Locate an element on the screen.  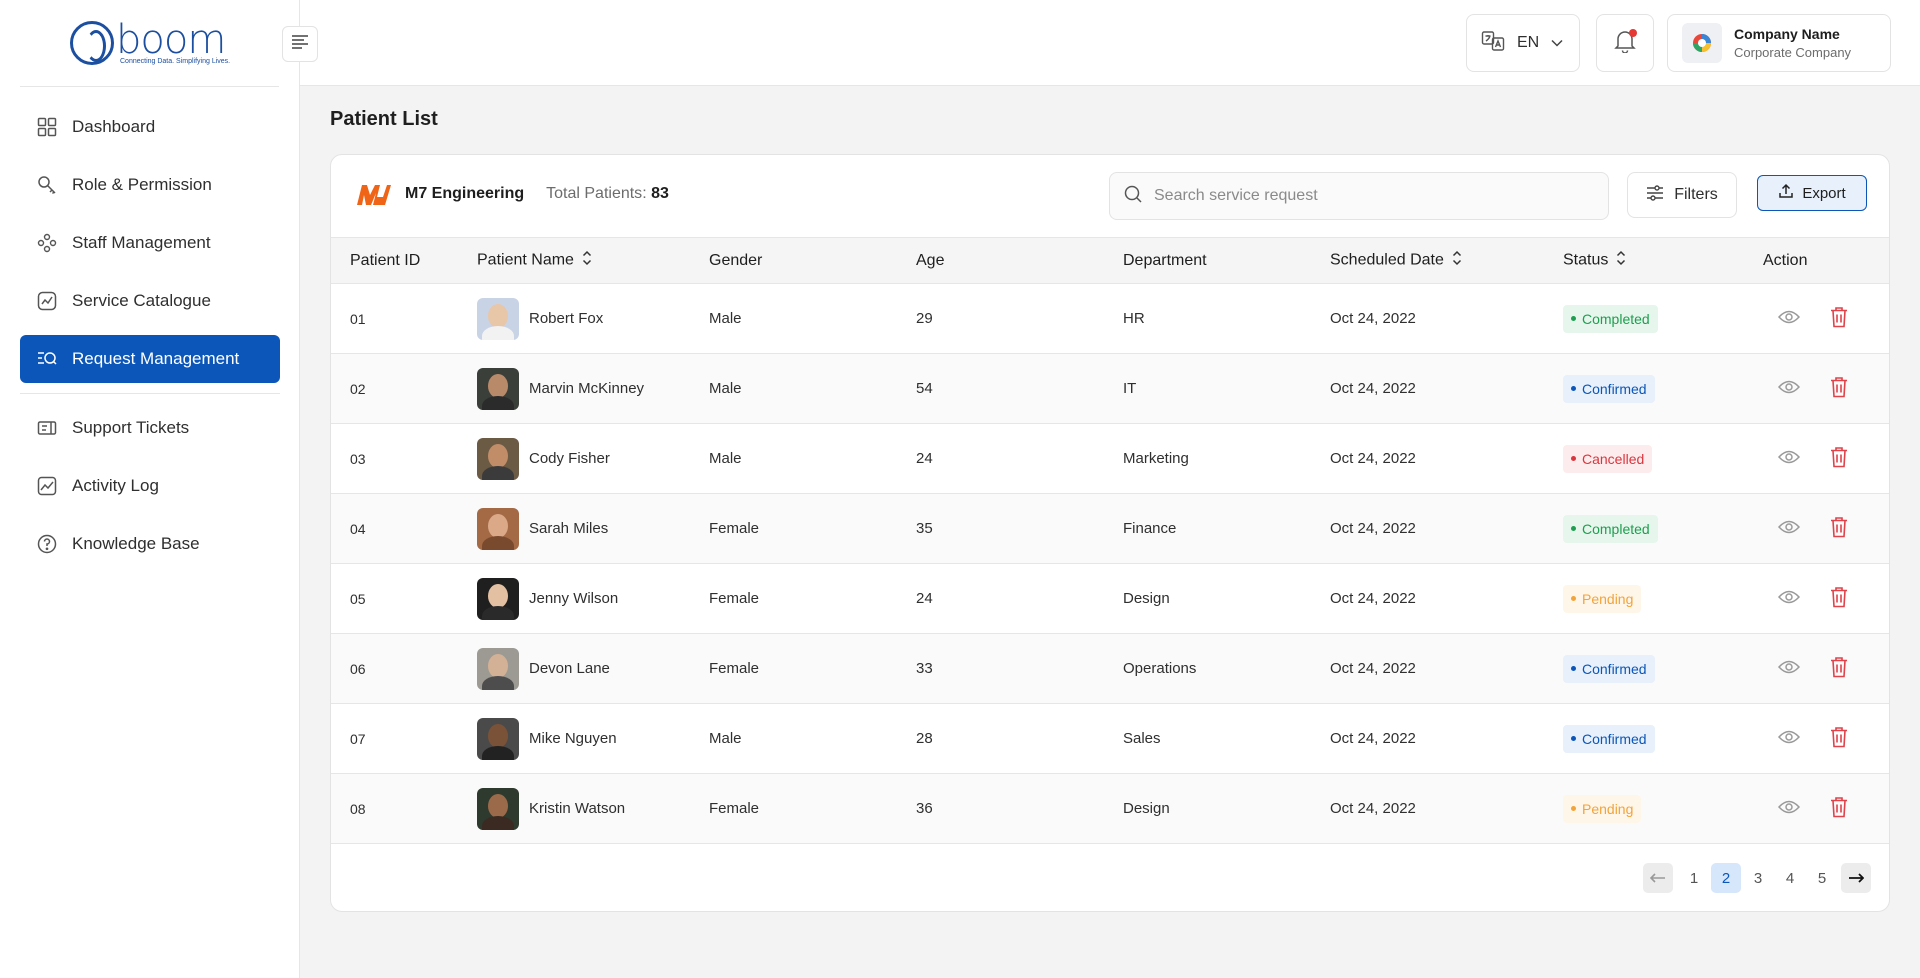
previous-page-button is located at coordinates (1658, 878).